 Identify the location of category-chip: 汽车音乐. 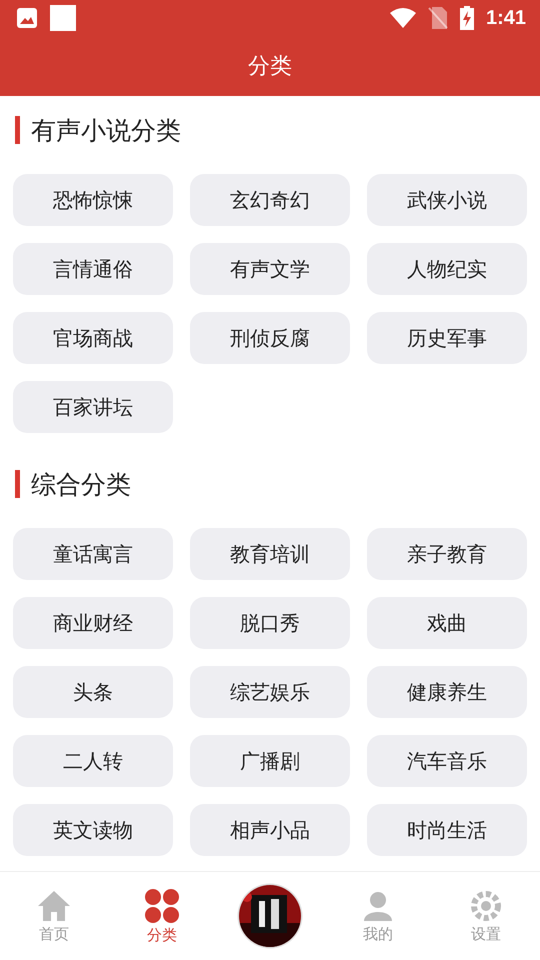
(447, 761).